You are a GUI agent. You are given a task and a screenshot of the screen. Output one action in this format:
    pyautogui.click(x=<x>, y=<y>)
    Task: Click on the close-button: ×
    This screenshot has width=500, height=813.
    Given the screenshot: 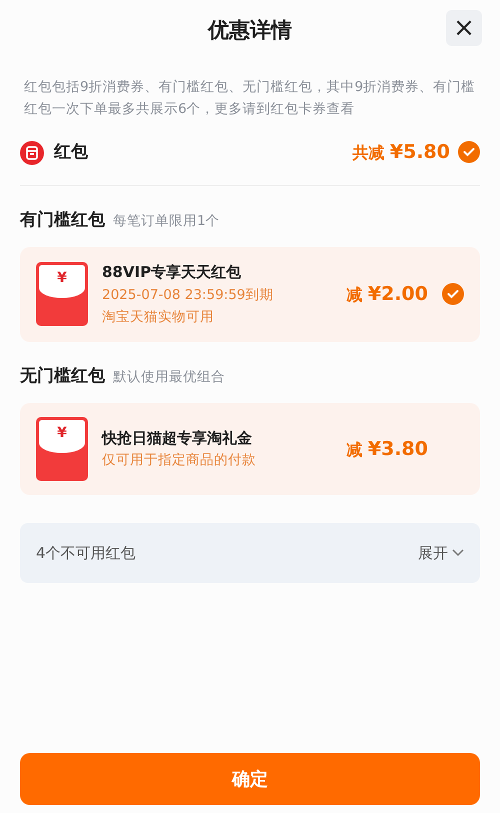 What is the action you would take?
    pyautogui.click(x=464, y=28)
    